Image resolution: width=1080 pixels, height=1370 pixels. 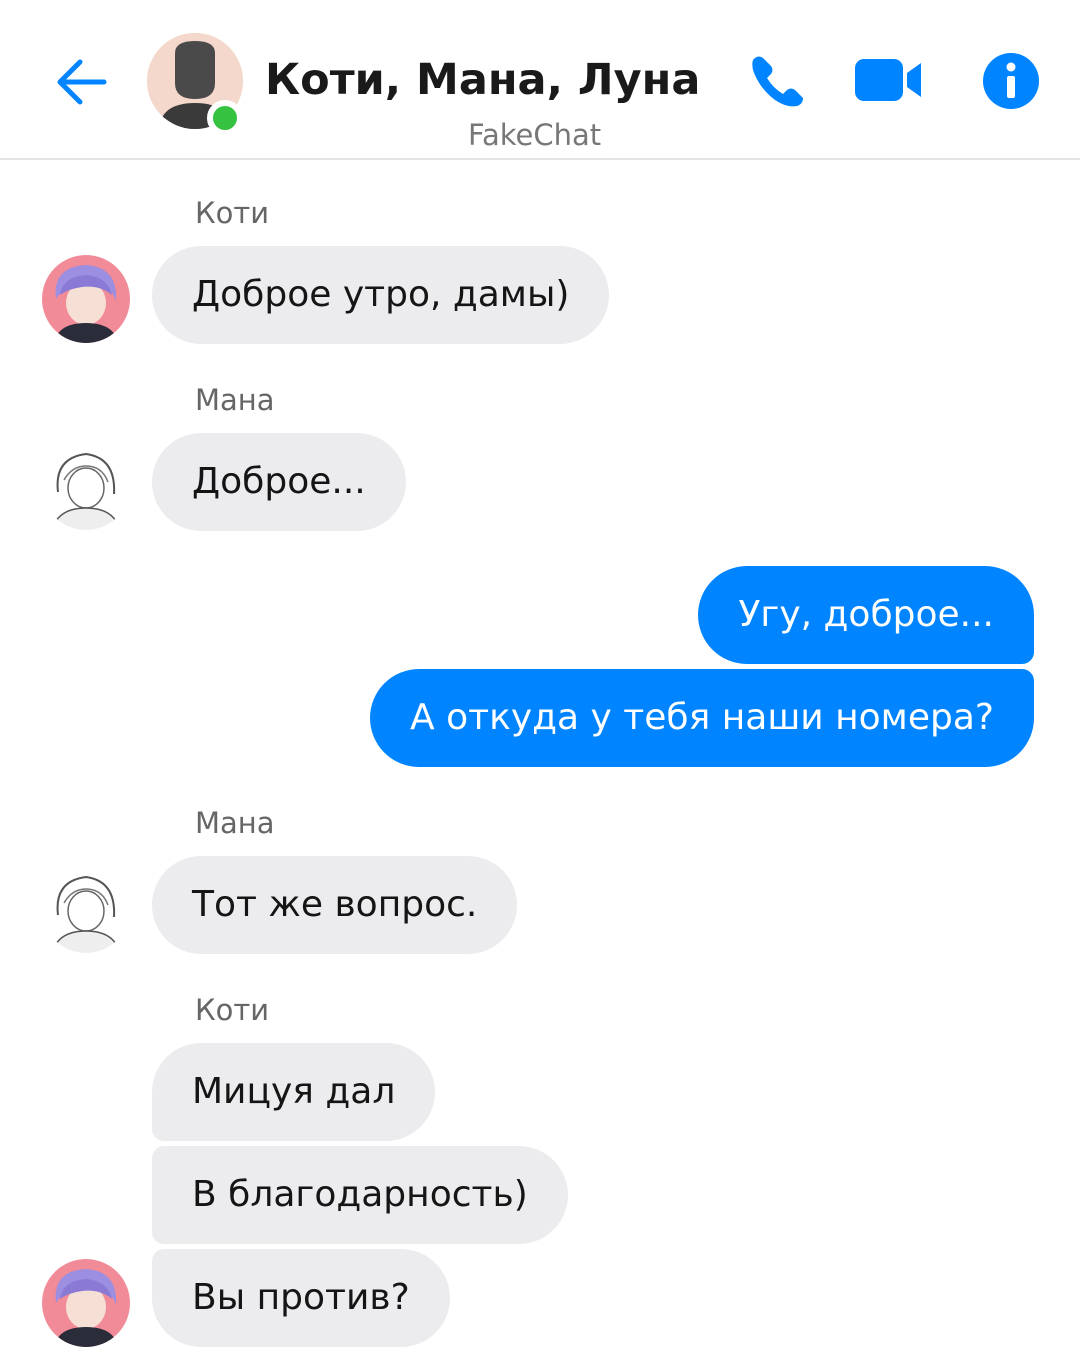 I want to click on video-call-button, so click(x=889, y=86).